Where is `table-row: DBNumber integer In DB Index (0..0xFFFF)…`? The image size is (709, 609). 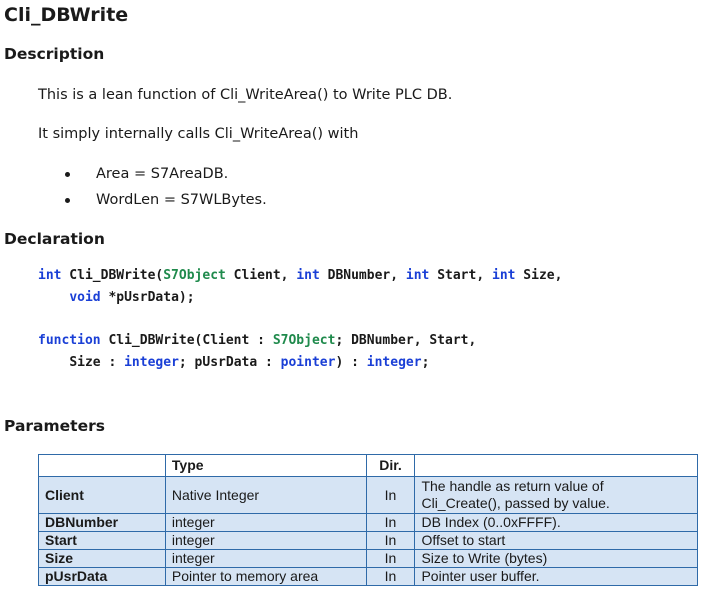 table-row: DBNumber integer In DB Index (0..0xFFFF)… is located at coordinates (368, 522).